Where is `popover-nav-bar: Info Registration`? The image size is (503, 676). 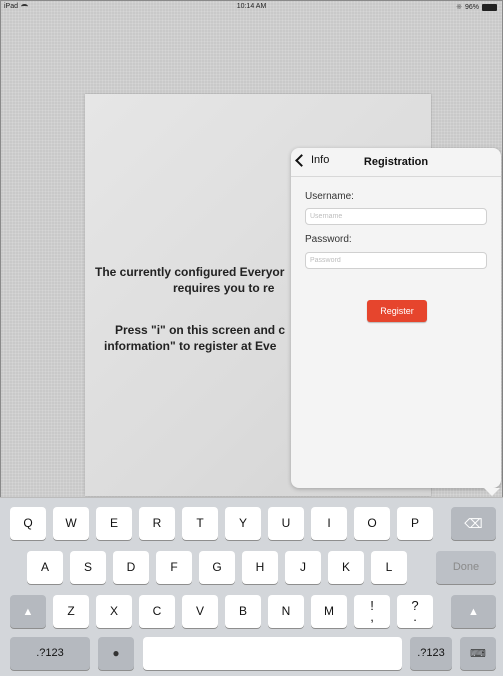
popover-nav-bar: Info Registration is located at coordinates (396, 162).